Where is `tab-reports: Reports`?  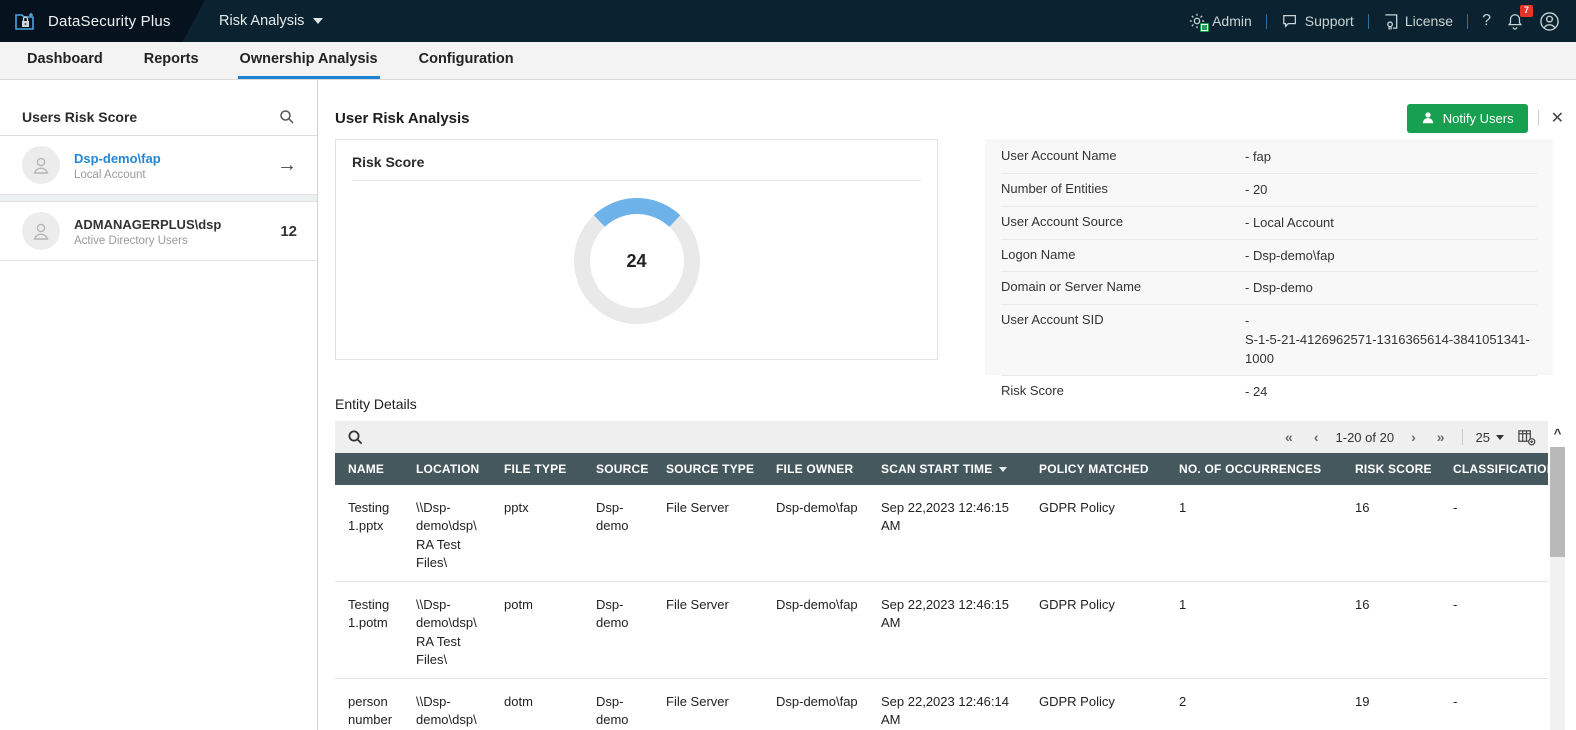
tab-reports: Reports is located at coordinates (171, 60).